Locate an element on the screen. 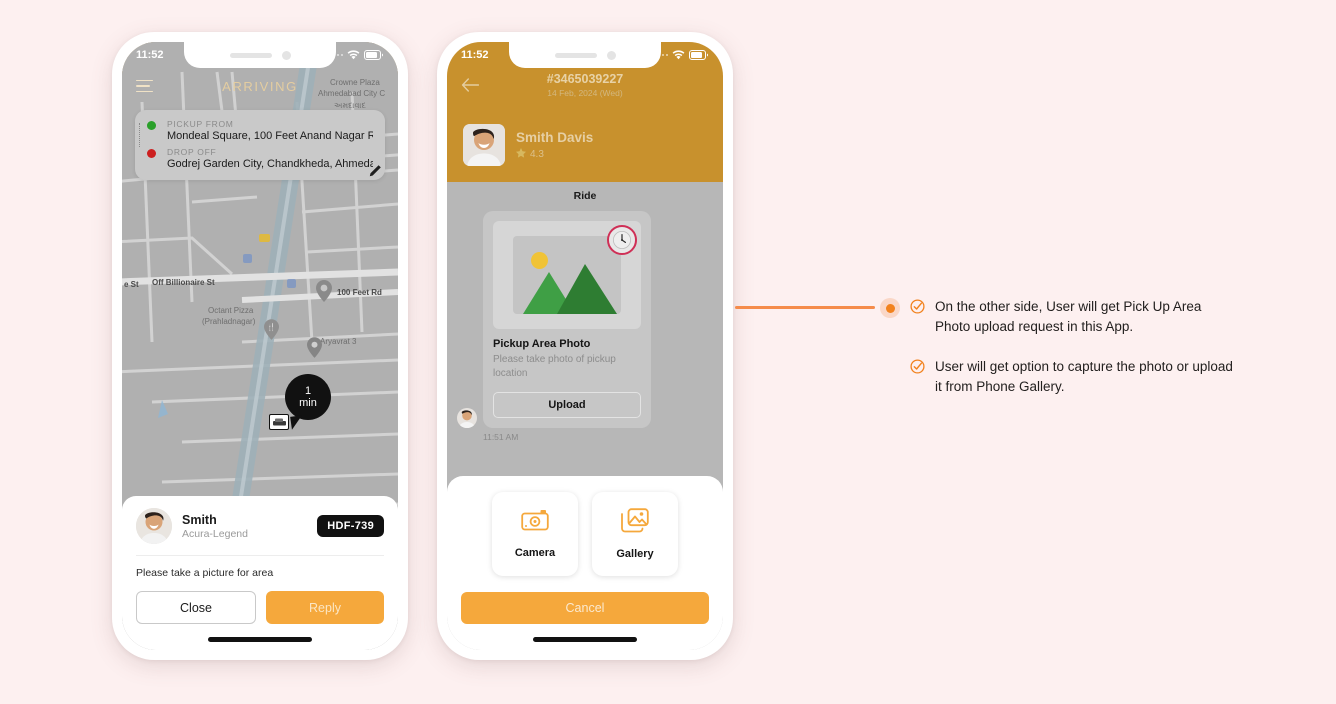  message-timestamp: 11:51 AM is located at coordinates (501, 437).